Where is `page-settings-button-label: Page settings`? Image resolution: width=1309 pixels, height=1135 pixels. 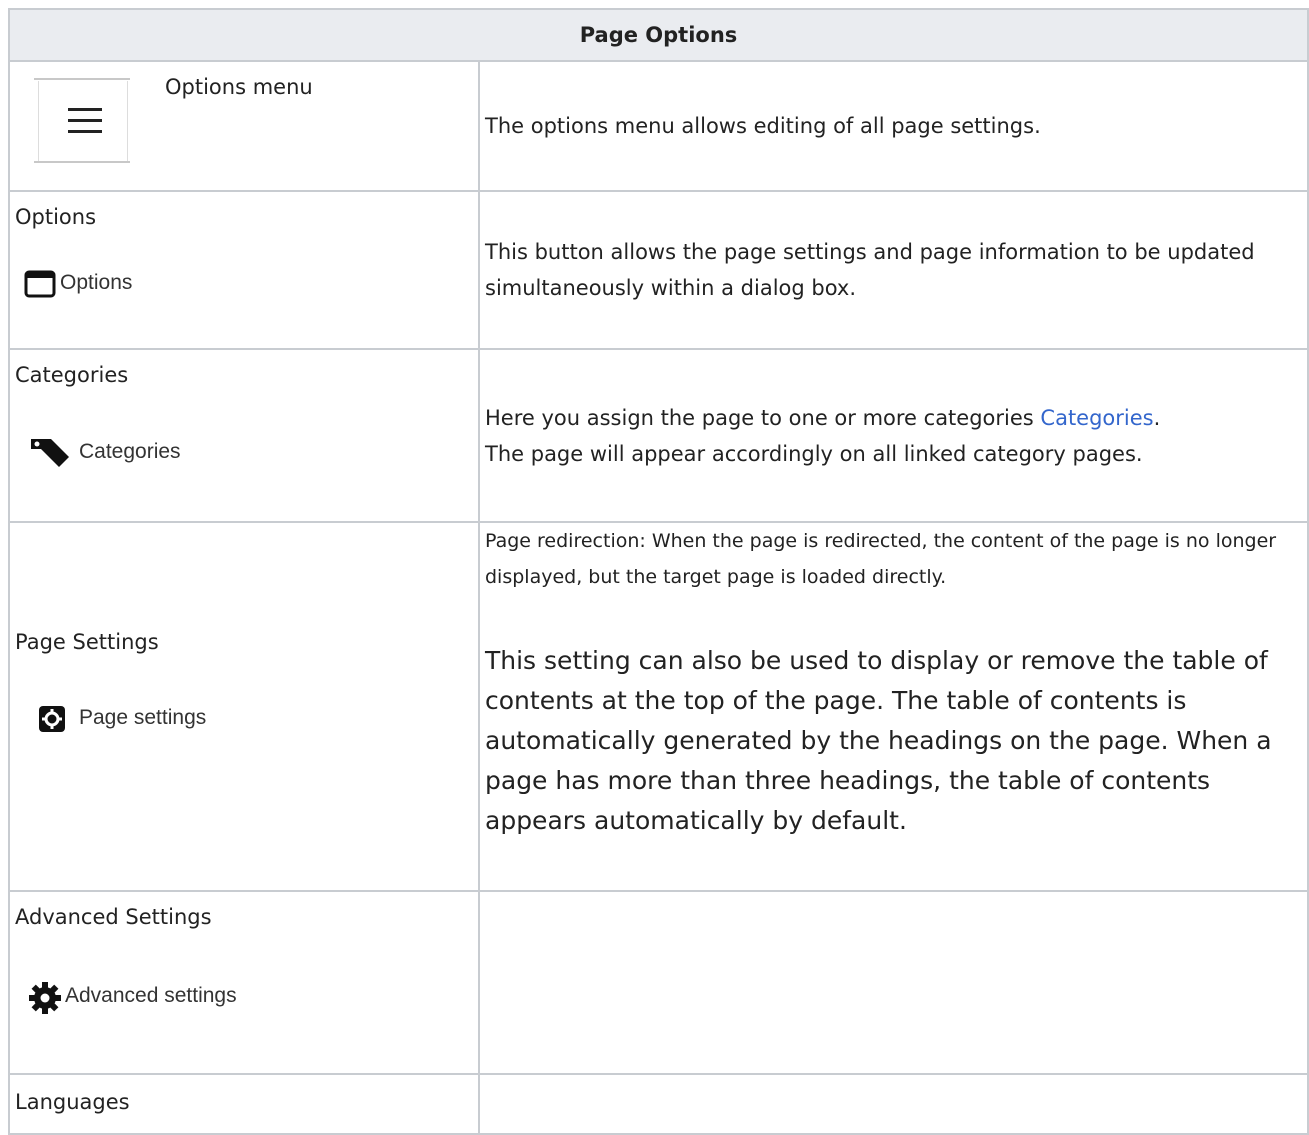 page-settings-button-label: Page settings is located at coordinates (143, 717).